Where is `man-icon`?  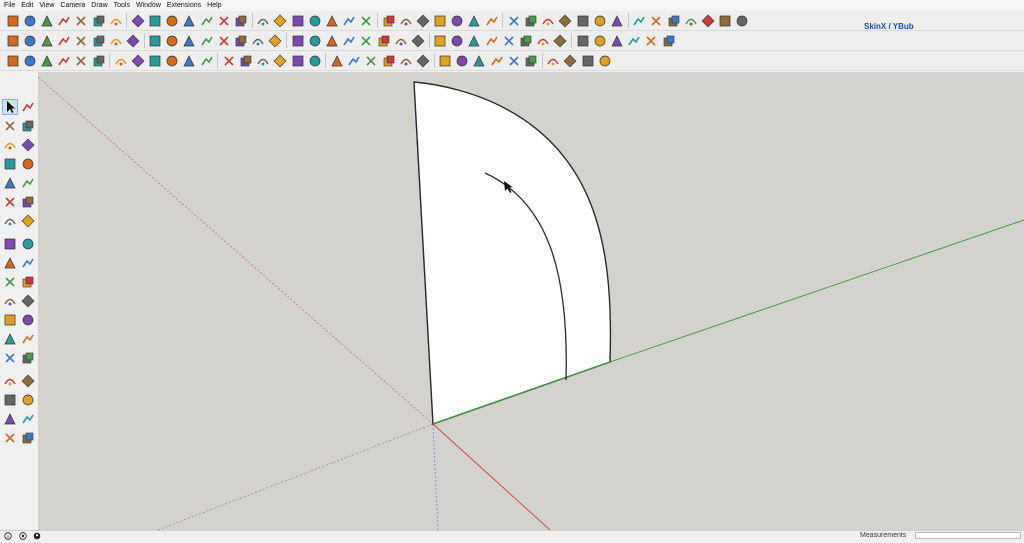
man-icon is located at coordinates (172, 61).